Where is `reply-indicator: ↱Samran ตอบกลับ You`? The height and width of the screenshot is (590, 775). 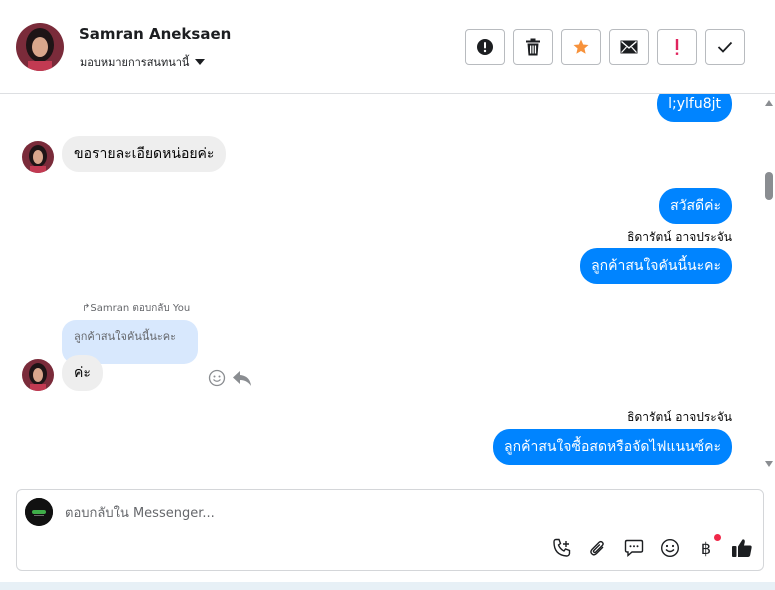 reply-indicator: ↱Samran ตอบกลับ You is located at coordinates (136, 308).